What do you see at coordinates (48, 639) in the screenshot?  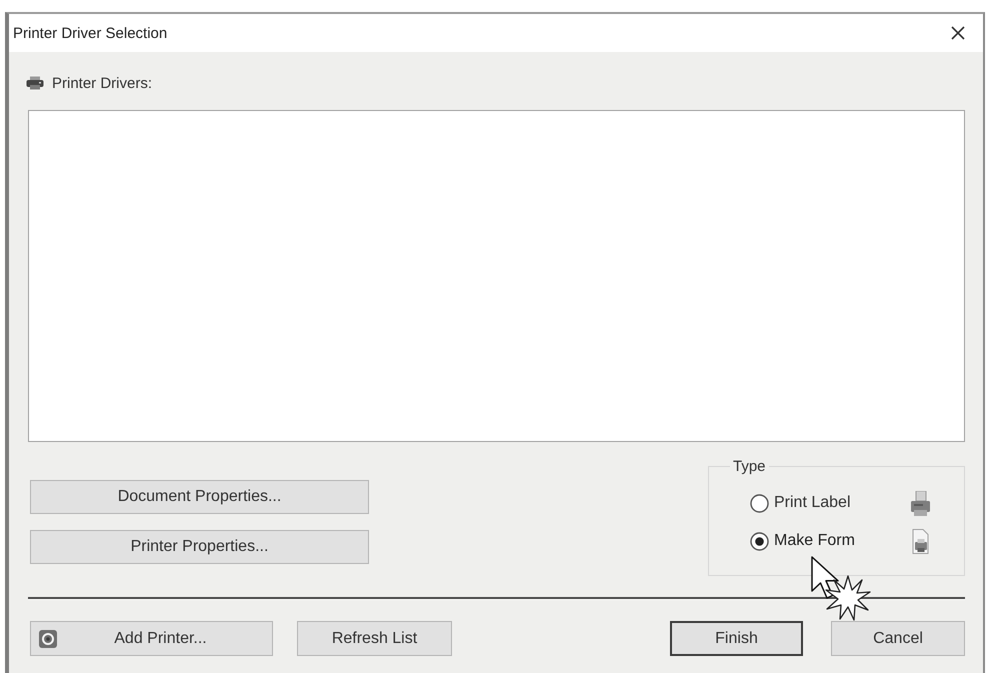 I see `ring-icon` at bounding box center [48, 639].